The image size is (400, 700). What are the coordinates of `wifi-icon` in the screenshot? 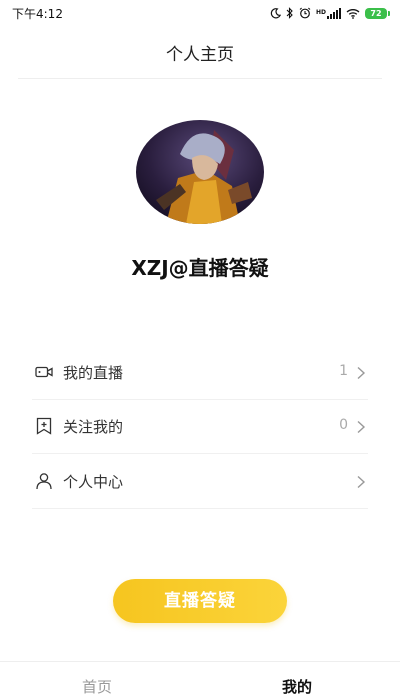 It's located at (353, 13).